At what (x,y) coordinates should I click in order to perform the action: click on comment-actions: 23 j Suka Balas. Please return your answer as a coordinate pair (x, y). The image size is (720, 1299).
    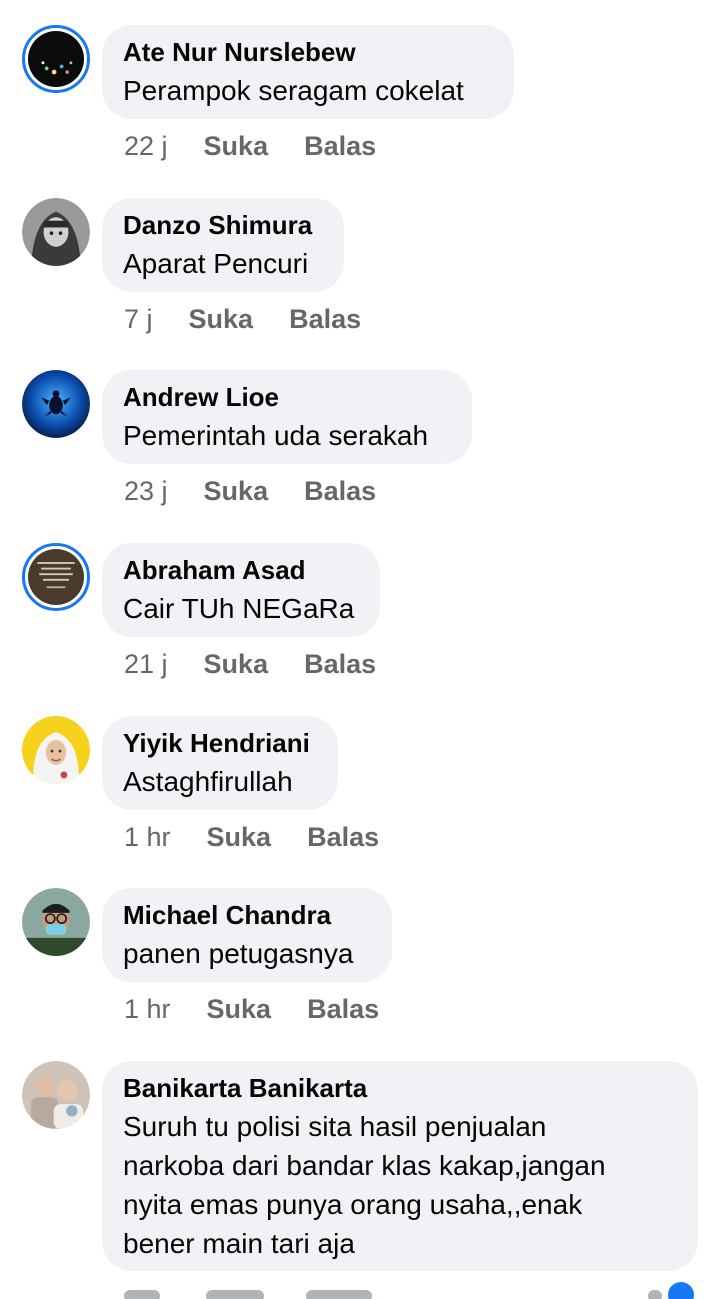
    Looking at the image, I should click on (250, 491).